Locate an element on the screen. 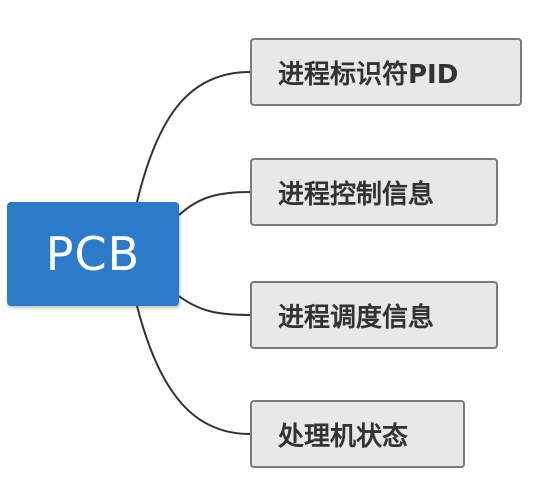 This screenshot has width=544, height=486. connector-to-processor-state is located at coordinates (193, 370).